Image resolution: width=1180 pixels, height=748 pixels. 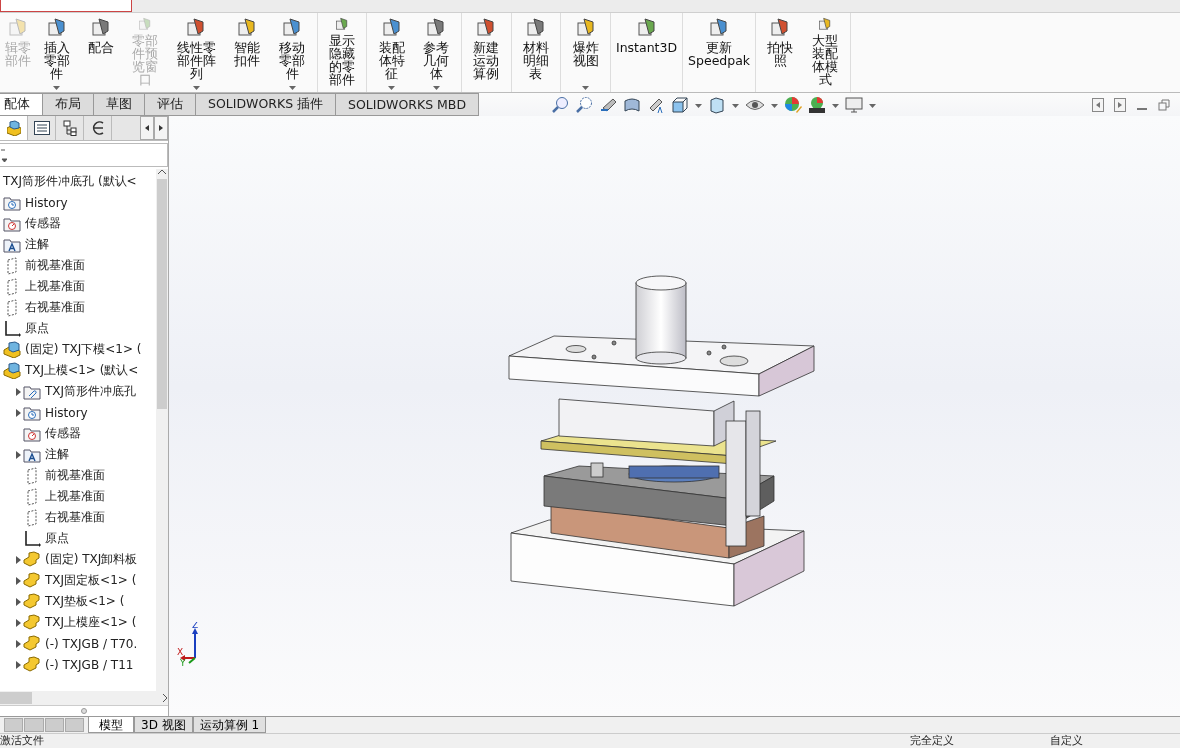 I want to click on panel-left-icon, so click(x=1098, y=104).